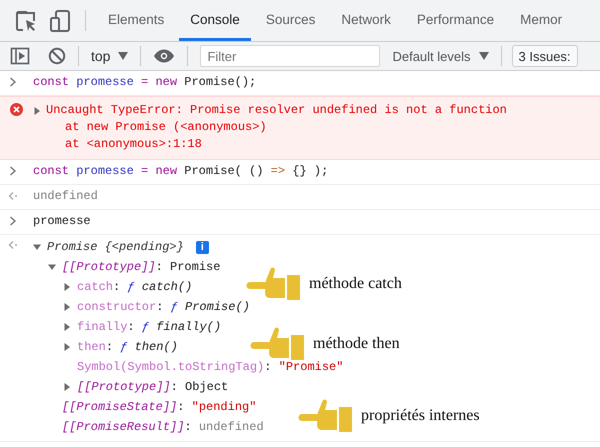 This screenshot has width=600, height=447. What do you see at coordinates (545, 56) in the screenshot?
I see `issues-button: 3 Issues:` at bounding box center [545, 56].